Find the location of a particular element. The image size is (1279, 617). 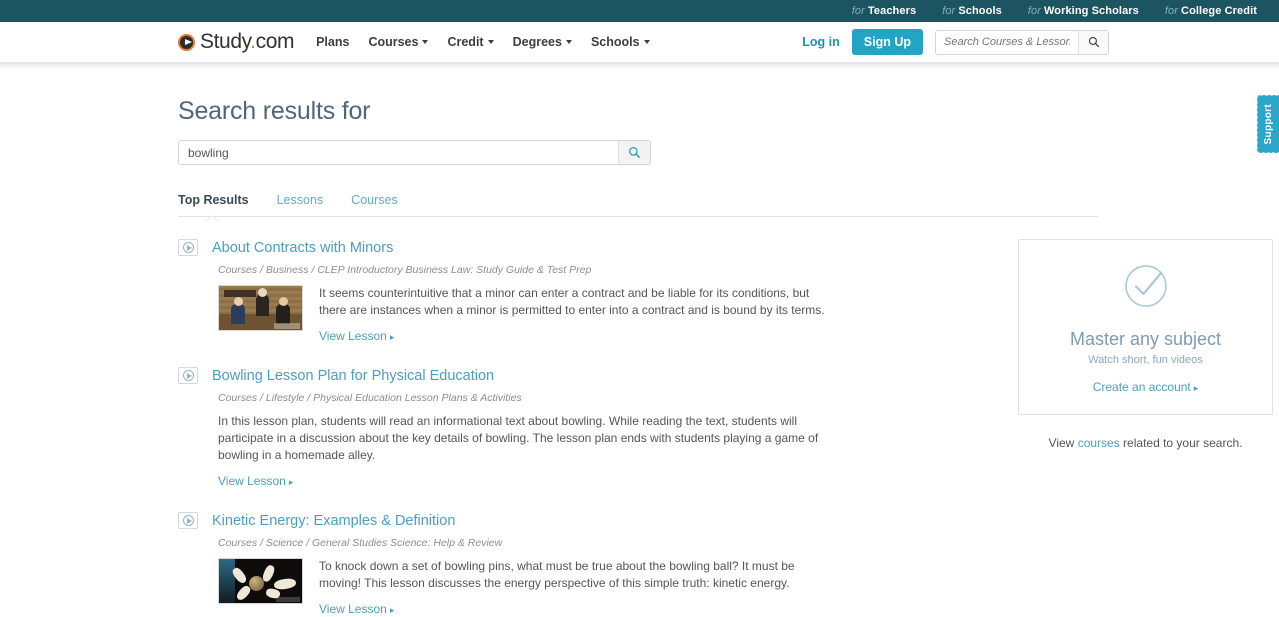

tab-label: Courses is located at coordinates (374, 200).